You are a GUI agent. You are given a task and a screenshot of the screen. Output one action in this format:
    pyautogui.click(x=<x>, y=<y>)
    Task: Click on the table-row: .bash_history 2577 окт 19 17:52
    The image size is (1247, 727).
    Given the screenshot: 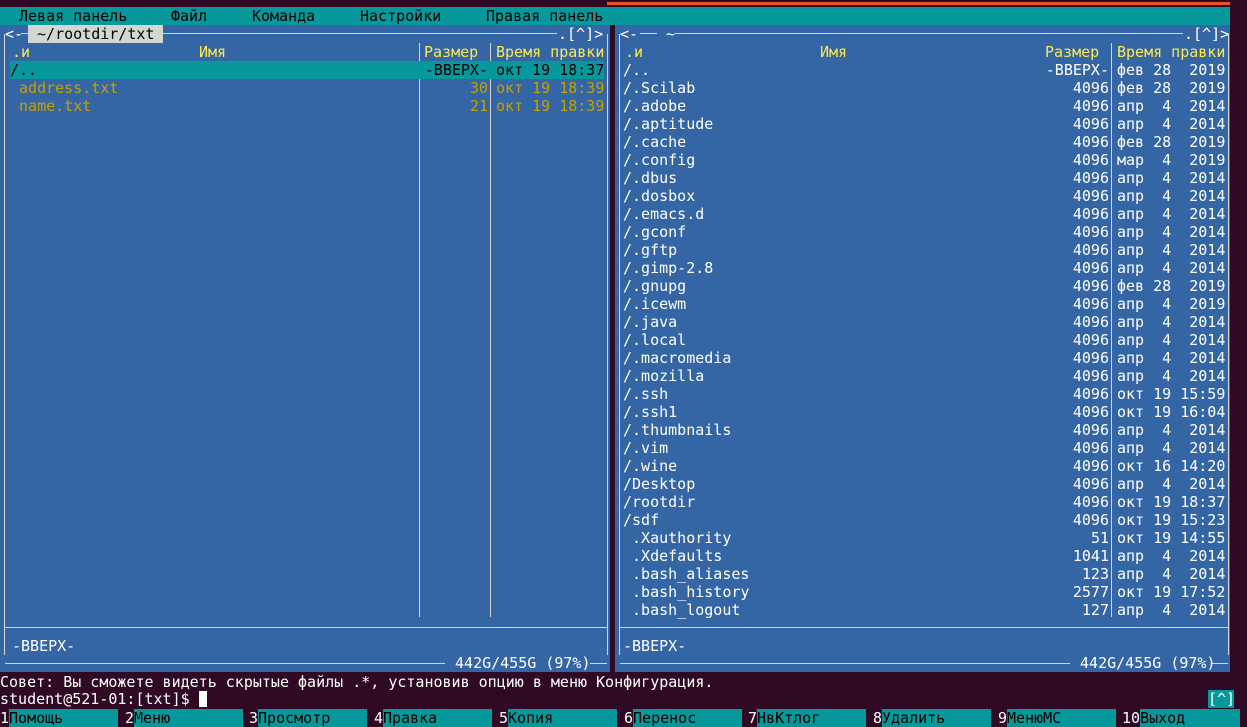 What is the action you would take?
    pyautogui.click(x=925, y=592)
    